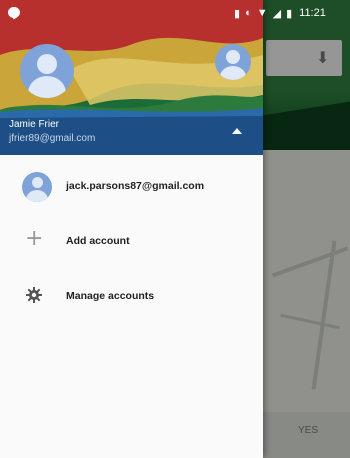  Describe the element at coordinates (135, 186) in the screenshot. I see `account-list-email: jack.parsons87@gmail.com` at that location.